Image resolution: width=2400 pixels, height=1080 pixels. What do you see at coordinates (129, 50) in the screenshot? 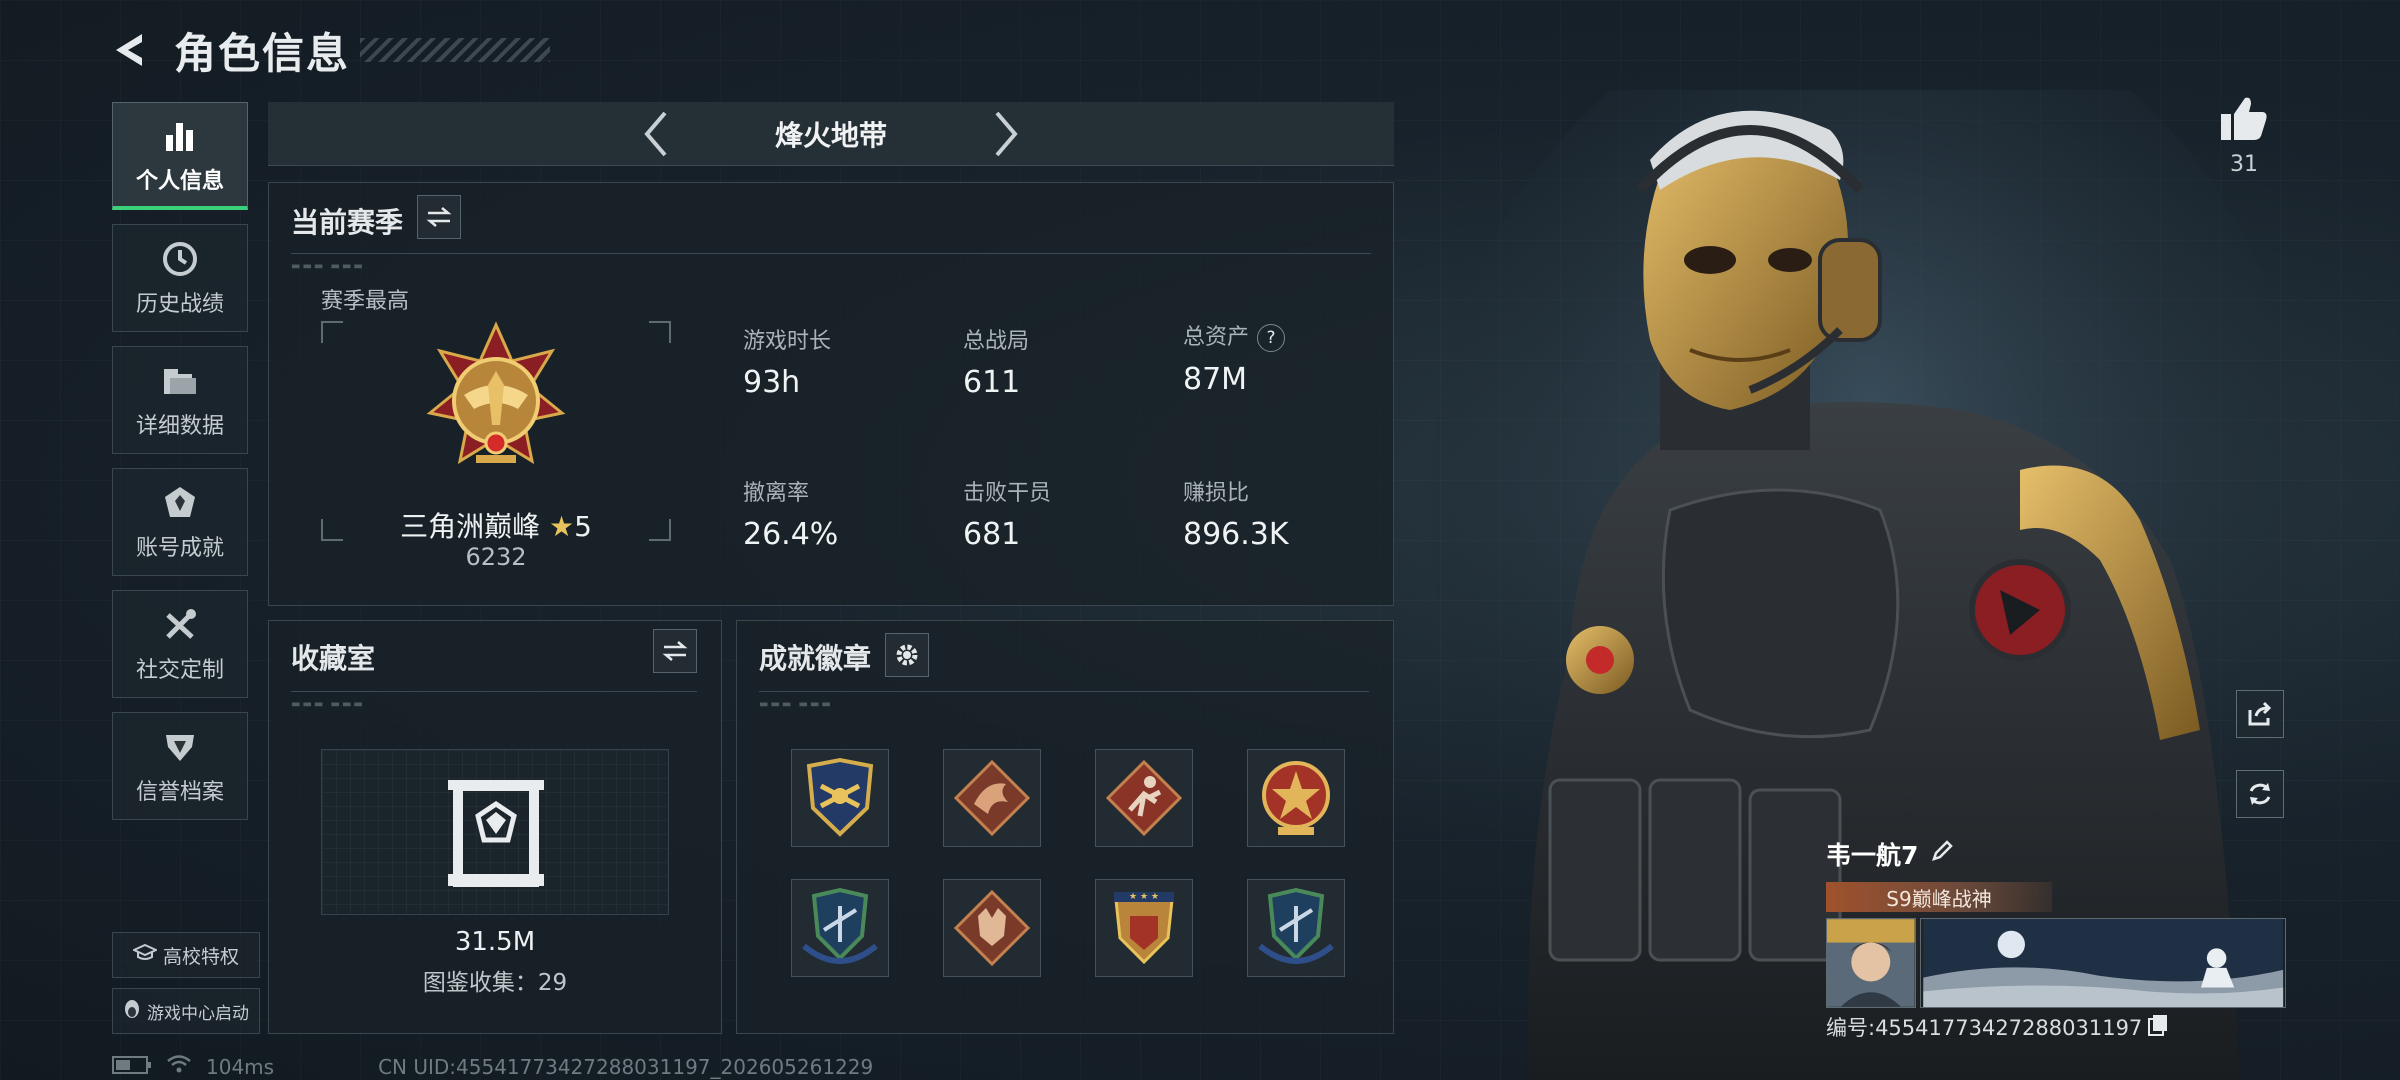
I see `back-arrow-icon` at bounding box center [129, 50].